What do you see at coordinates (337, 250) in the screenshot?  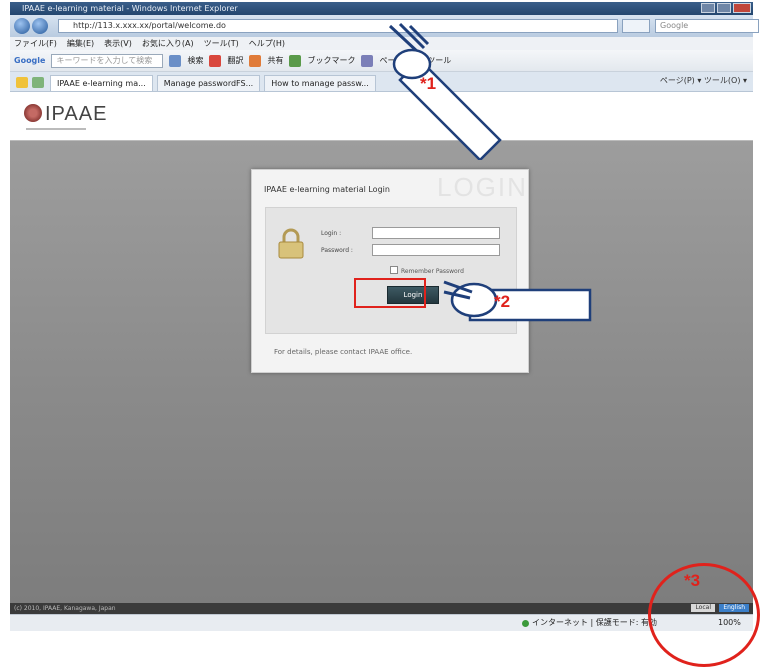 I see `password-label: Password :` at bounding box center [337, 250].